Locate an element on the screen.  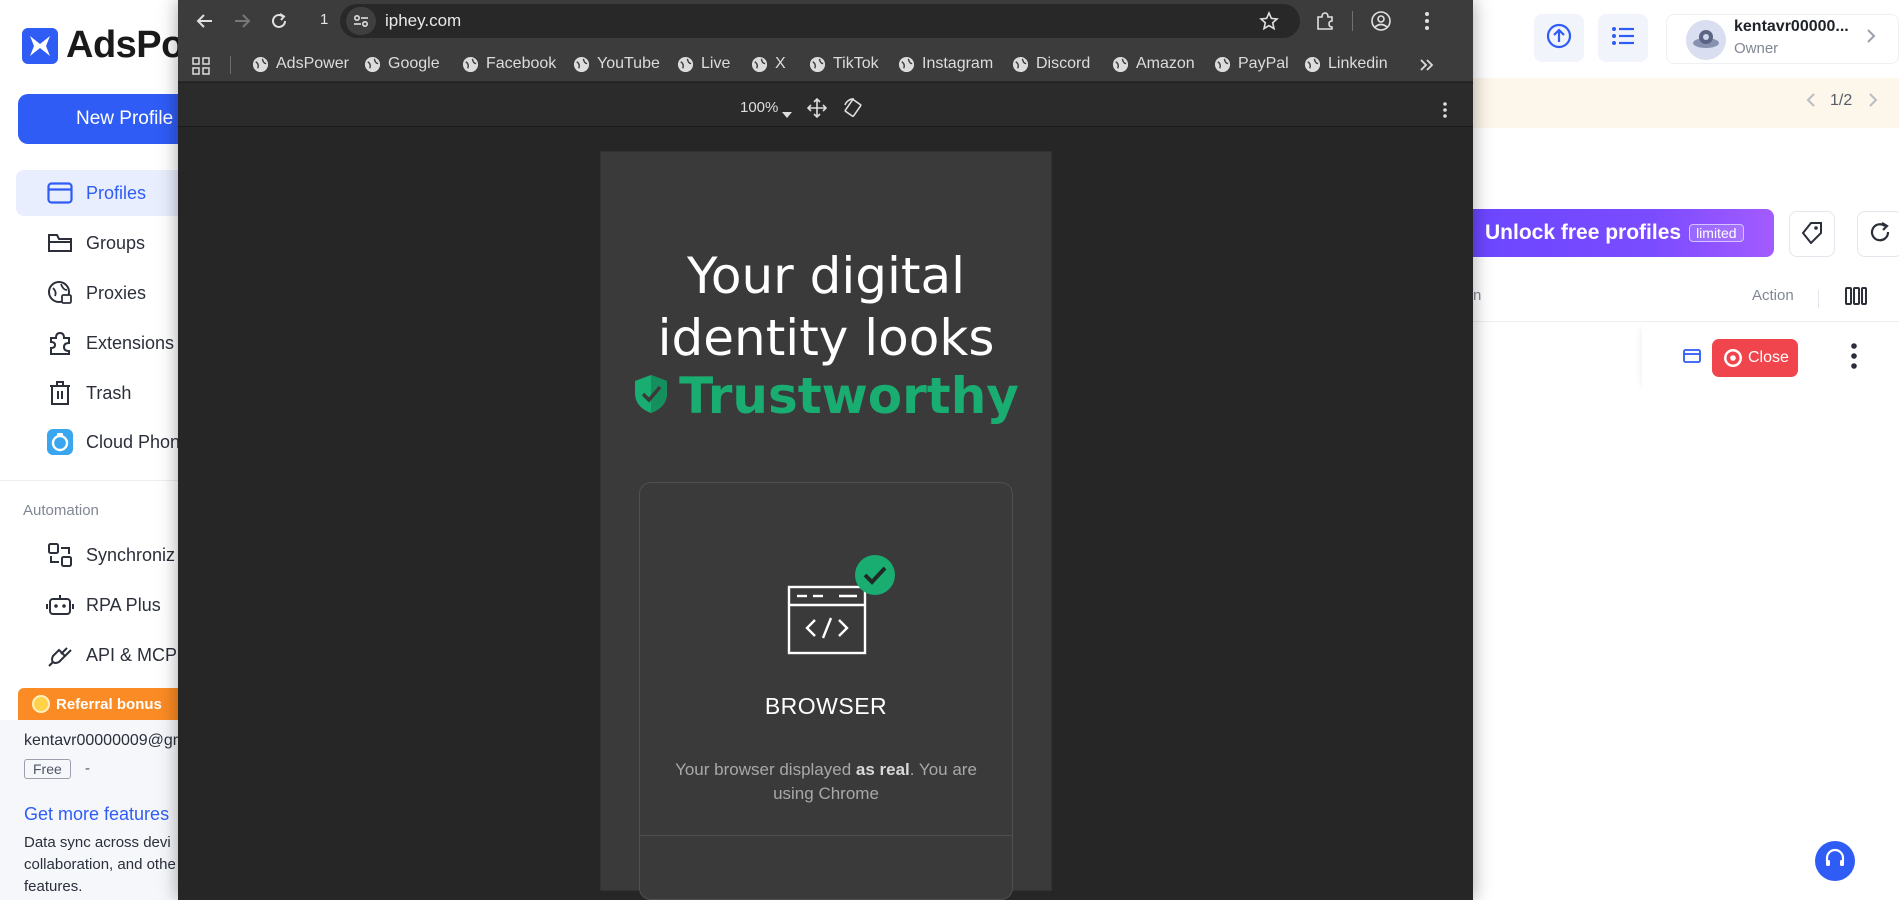
sidebar-item-api-mcp: API & MCP is located at coordinates (98, 655).